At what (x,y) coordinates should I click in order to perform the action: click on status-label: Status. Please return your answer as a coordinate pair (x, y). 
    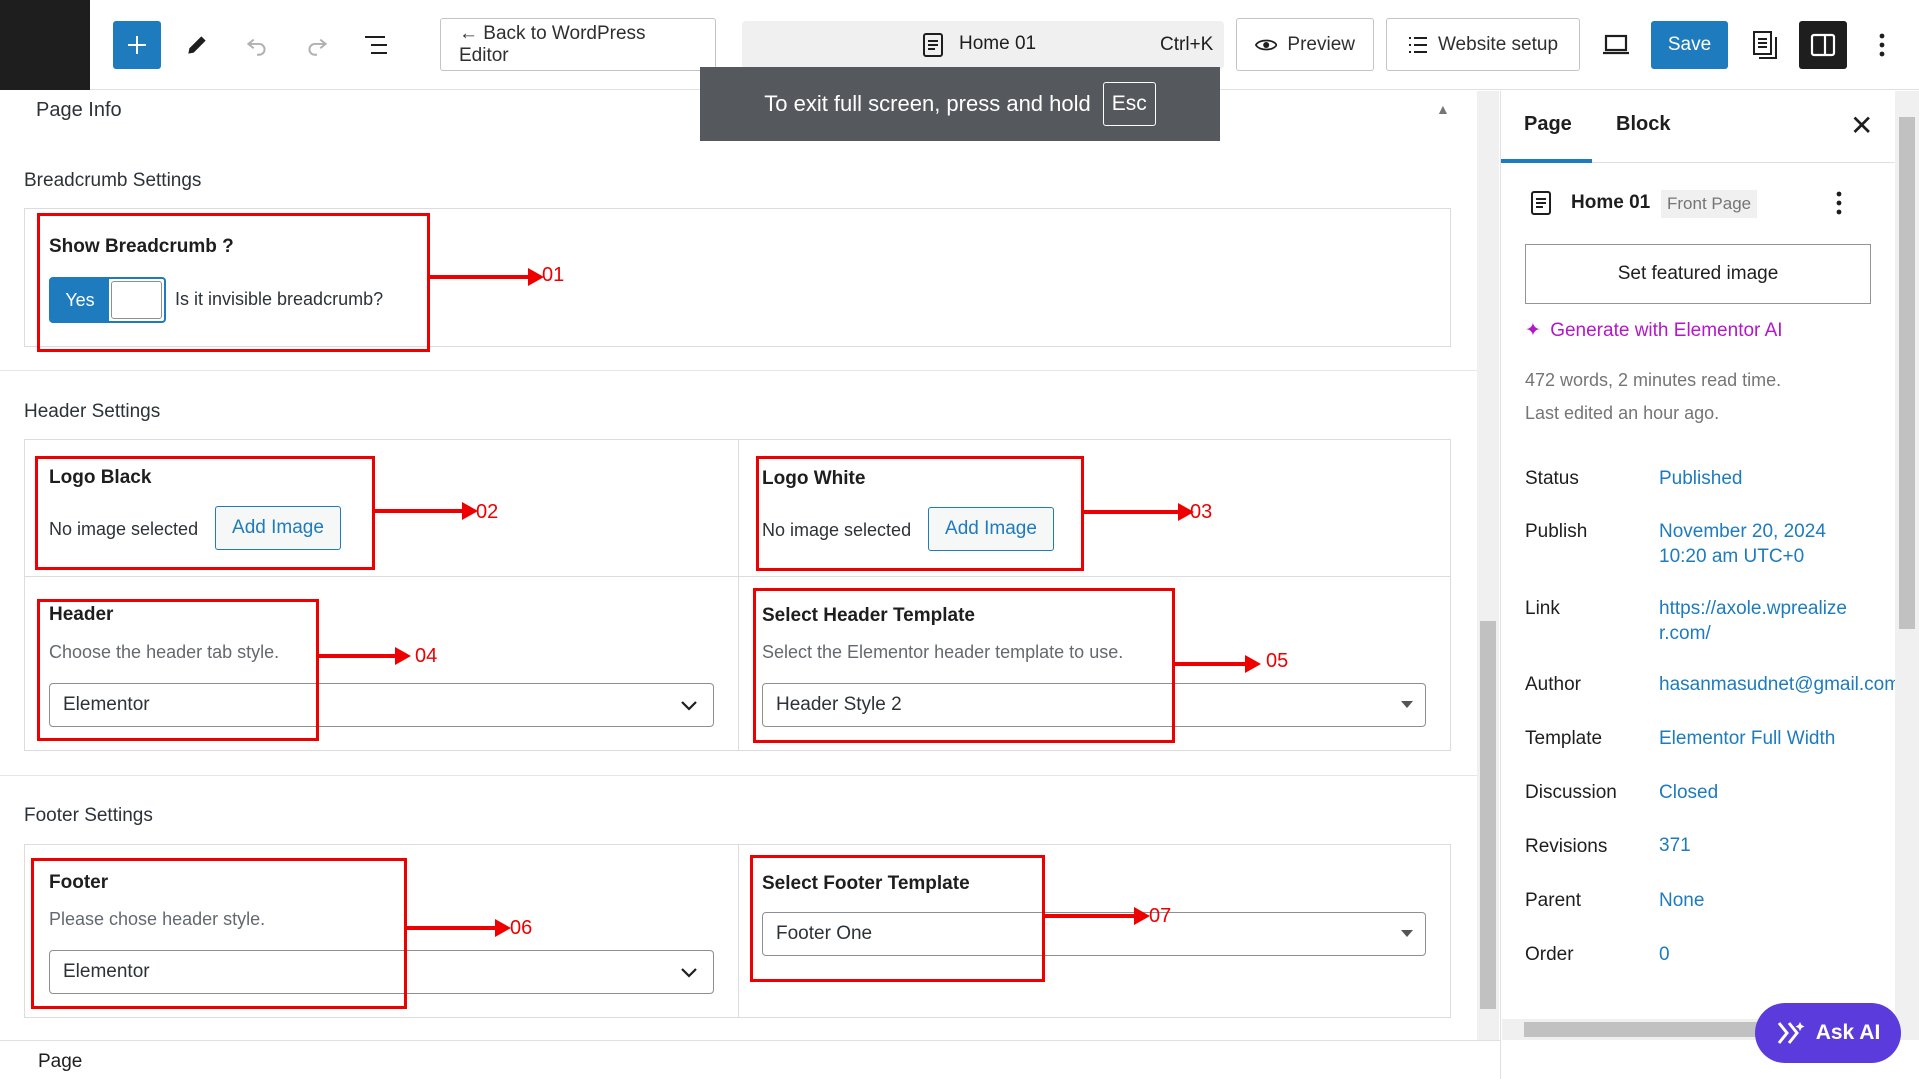
    Looking at the image, I should click on (1552, 478).